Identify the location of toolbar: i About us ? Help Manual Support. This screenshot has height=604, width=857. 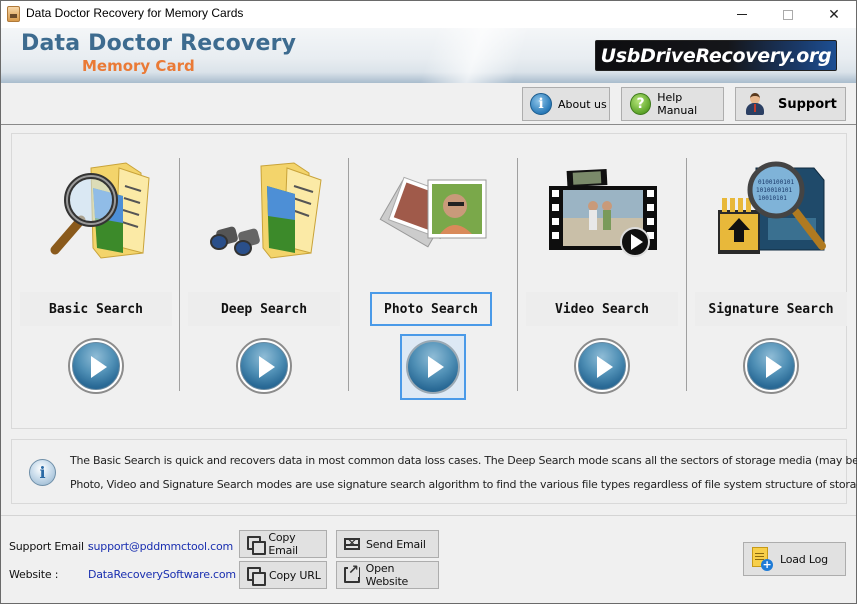
(428, 104).